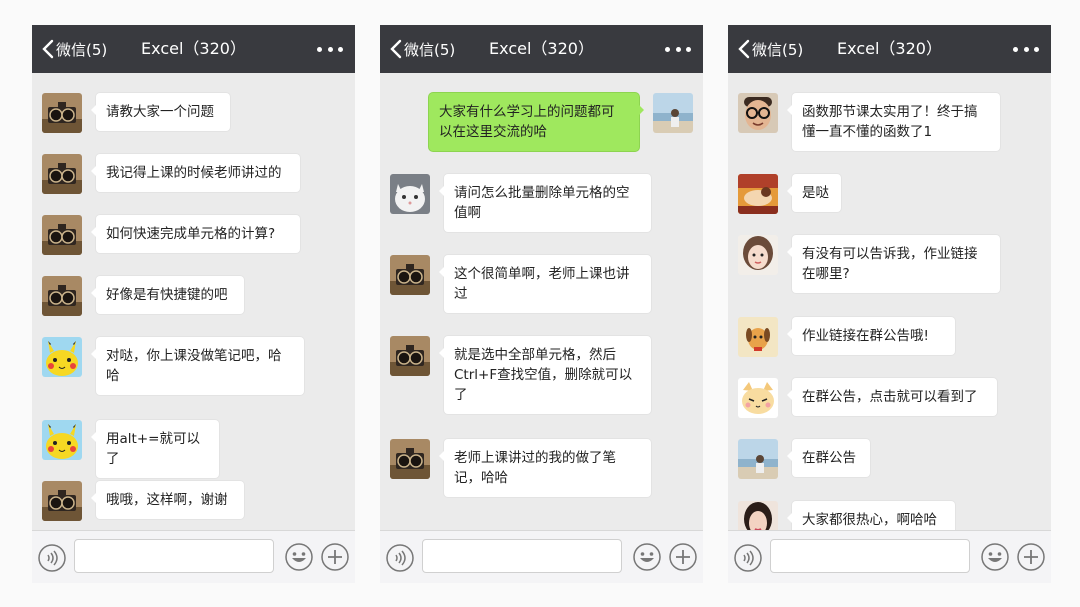  What do you see at coordinates (890, 112) in the screenshot?
I see `message-text-line: 函数那节课太实用了！终于搞` at bounding box center [890, 112].